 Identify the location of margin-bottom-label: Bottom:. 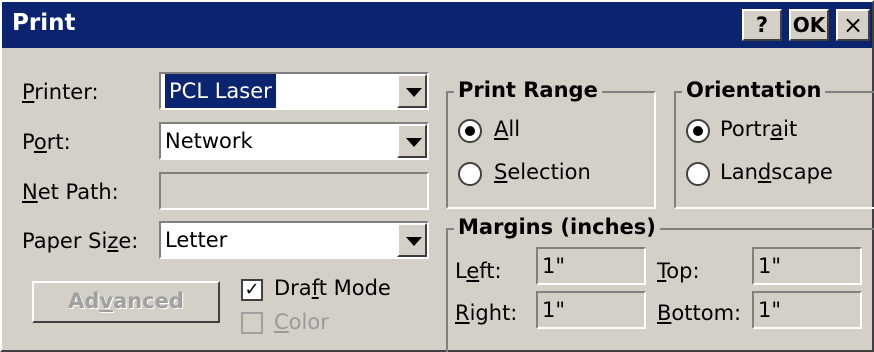
(699, 313).